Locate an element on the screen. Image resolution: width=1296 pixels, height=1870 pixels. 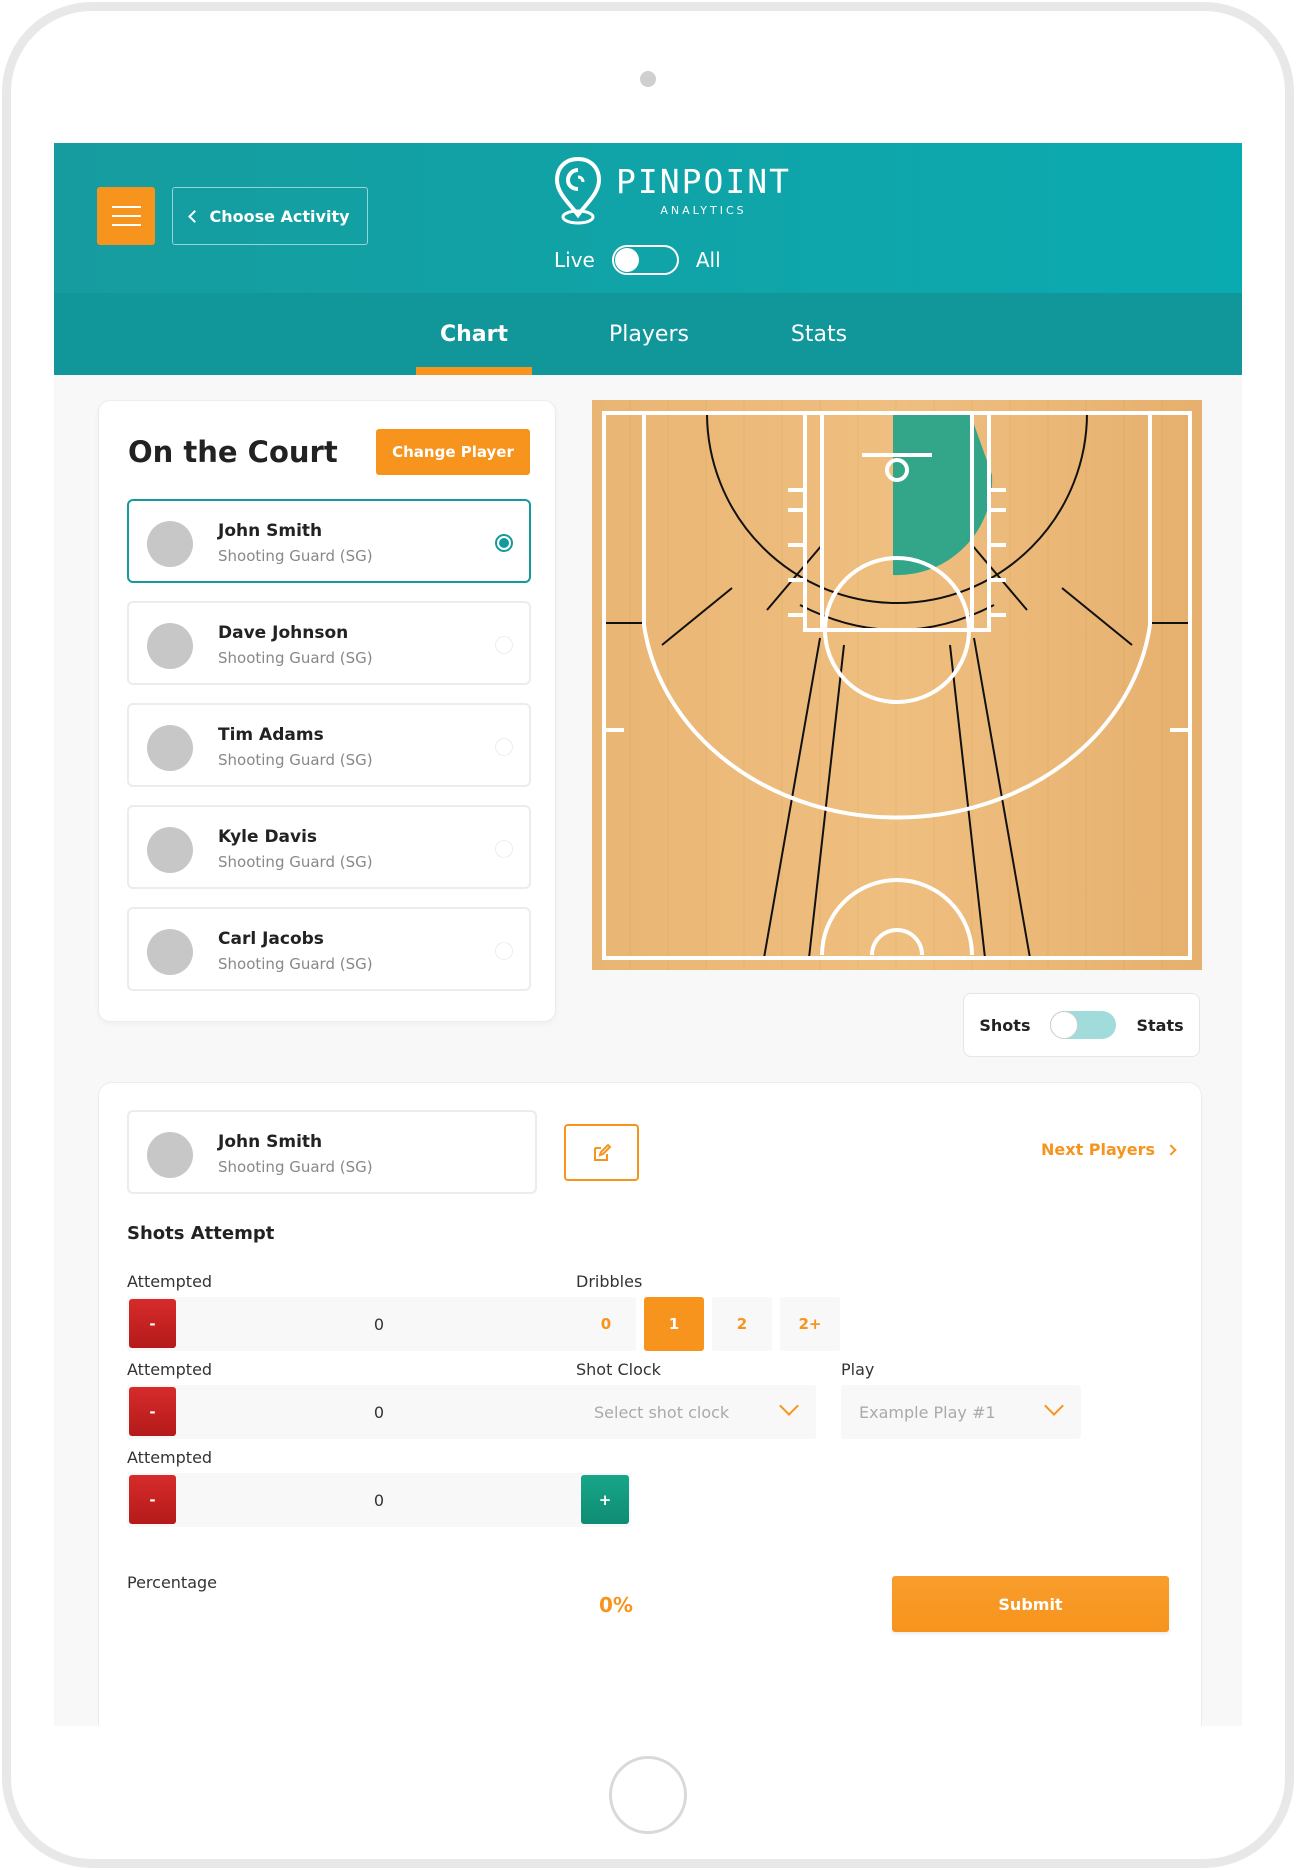
next-players-link: Next Players is located at coordinates (1109, 1149).